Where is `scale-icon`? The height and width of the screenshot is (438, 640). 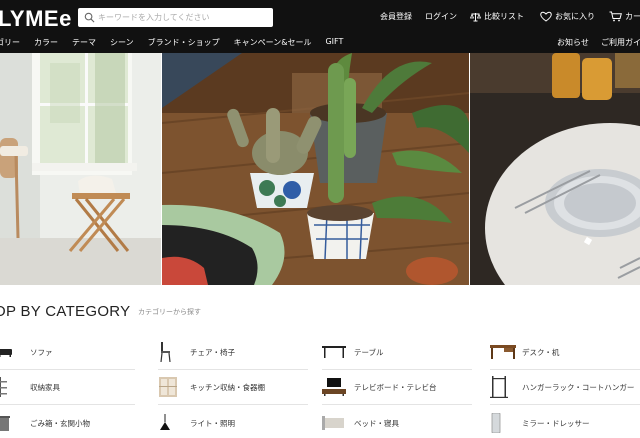
scale-icon is located at coordinates (475, 16).